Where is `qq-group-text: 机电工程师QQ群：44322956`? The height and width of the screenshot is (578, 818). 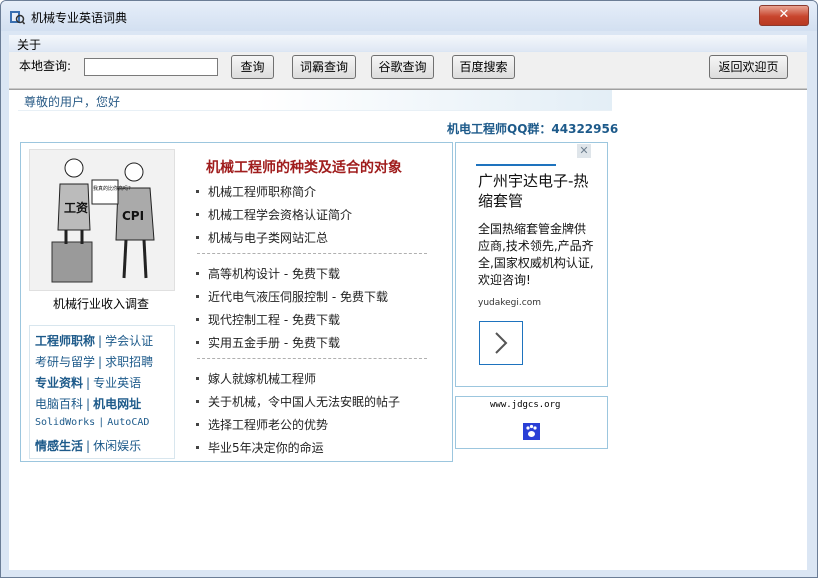 qq-group-text: 机电工程师QQ群：44322956 is located at coordinates (533, 129).